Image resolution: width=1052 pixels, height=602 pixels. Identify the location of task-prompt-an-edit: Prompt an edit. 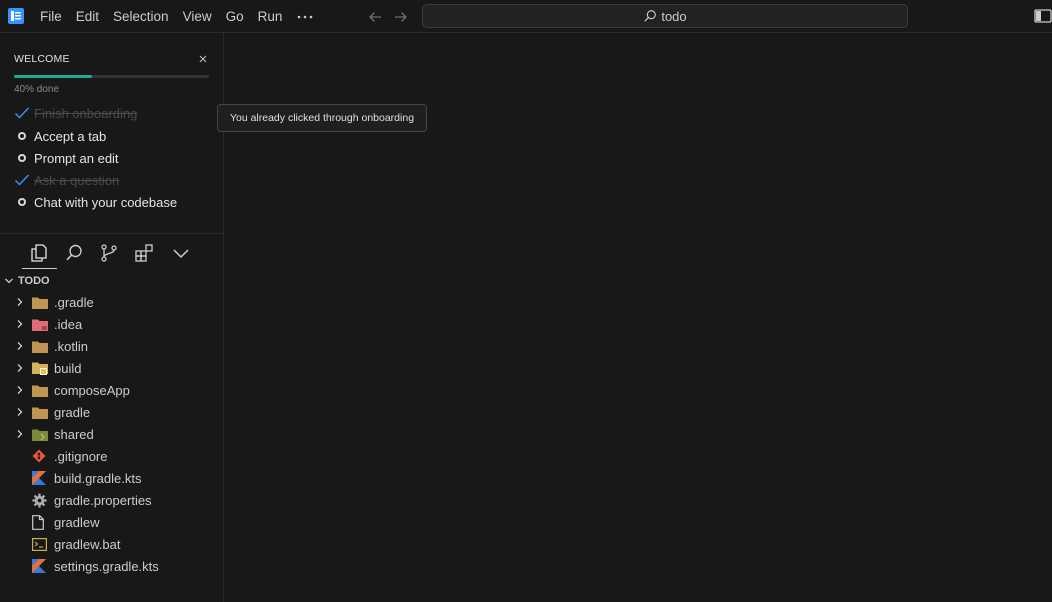
(66, 158).